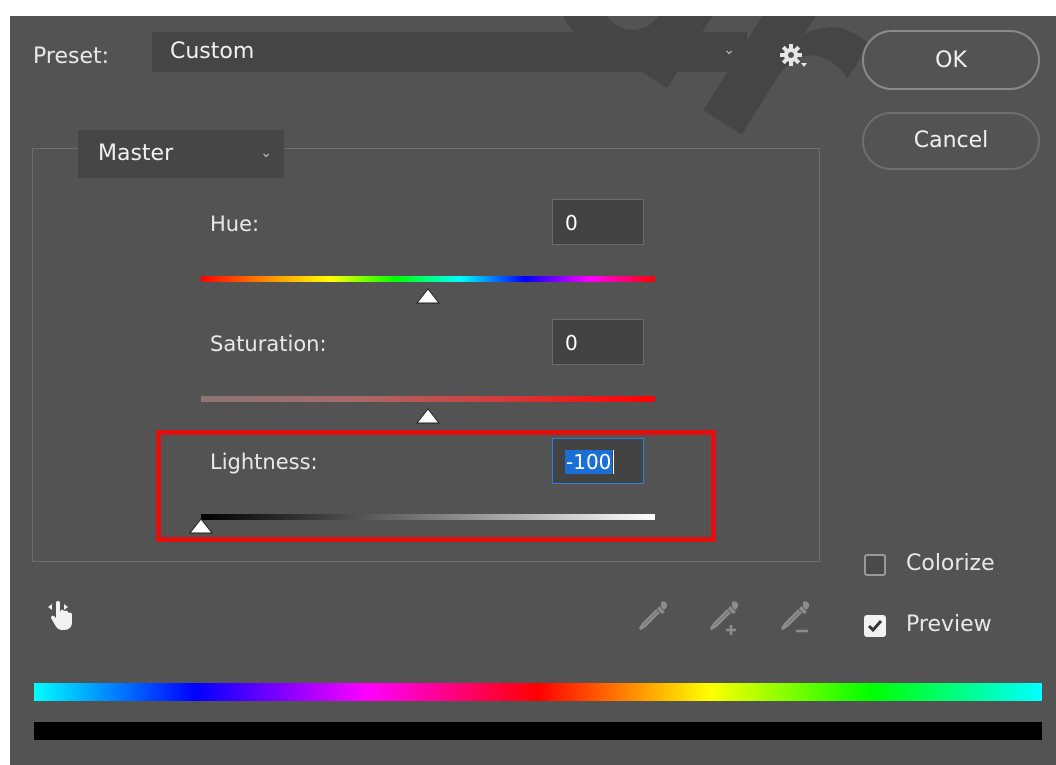 This screenshot has height=765, width=1056. Describe the element at coordinates (950, 563) in the screenshot. I see `colorize-label: Colorize` at that location.